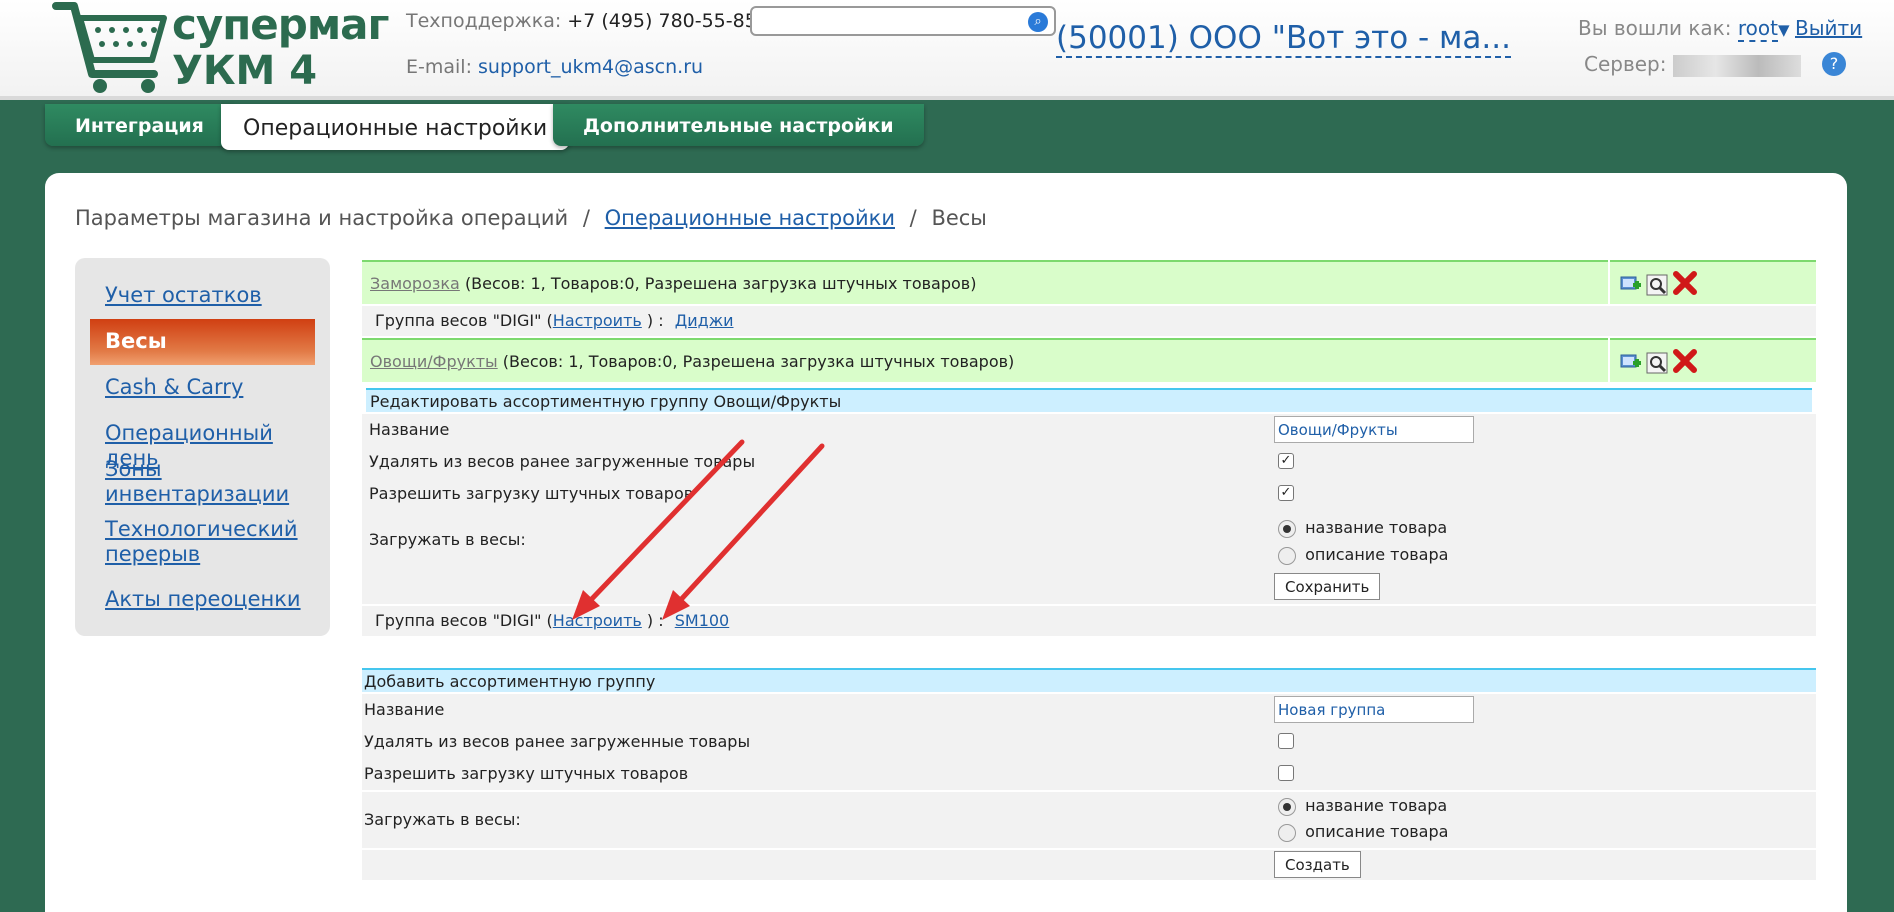  I want to click on scale-link: Диджи, so click(704, 320).